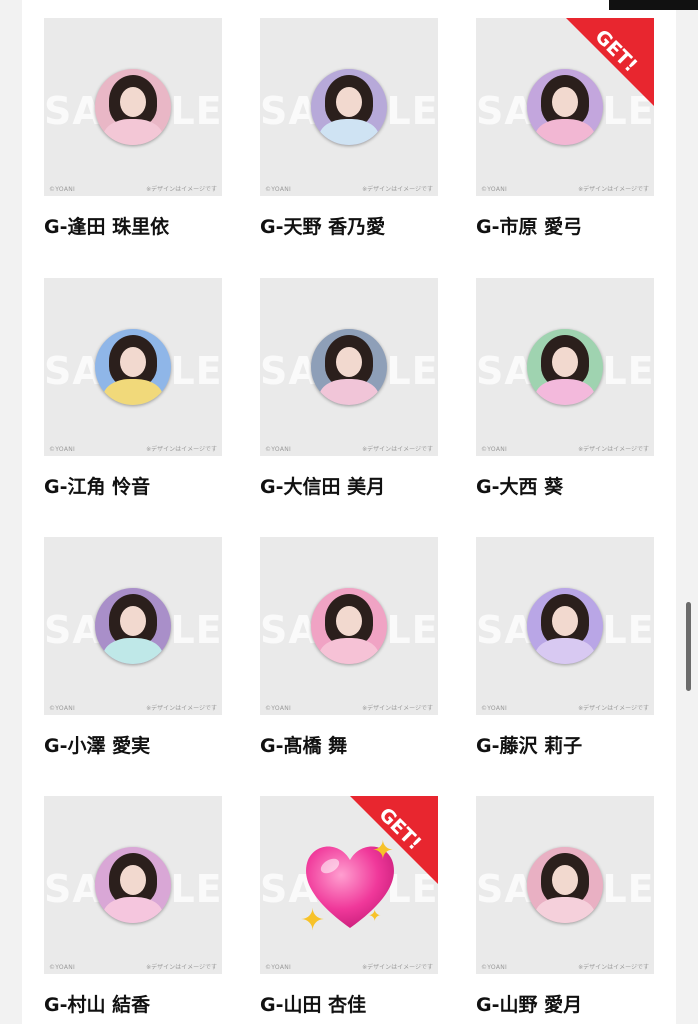  I want to click on badge-item-card: SAMPLE©YOANI※デザインはイメージですG-逢田 珠里依, so click(133, 131).